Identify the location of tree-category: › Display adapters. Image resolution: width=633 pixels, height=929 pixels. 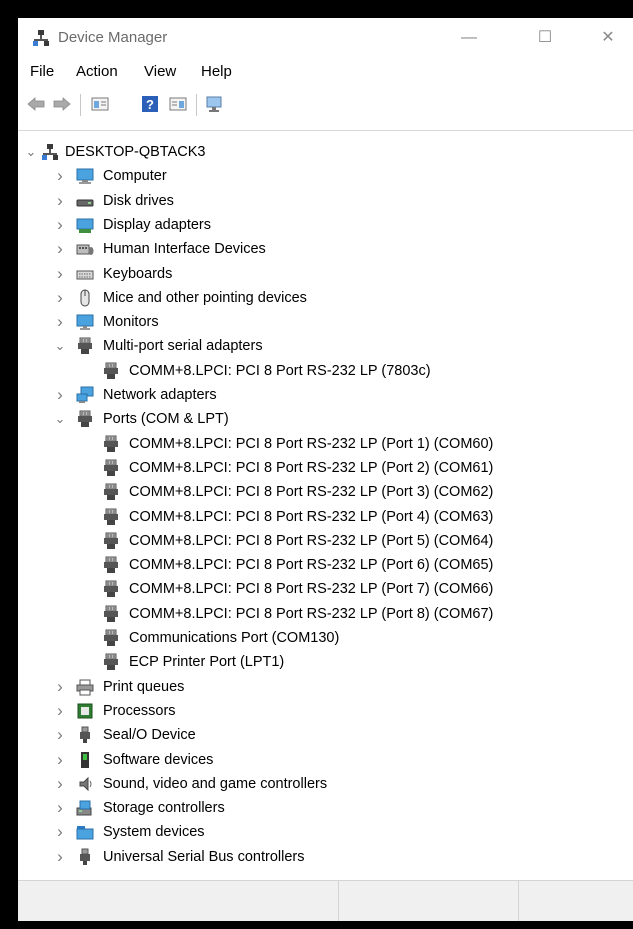
(325, 225).